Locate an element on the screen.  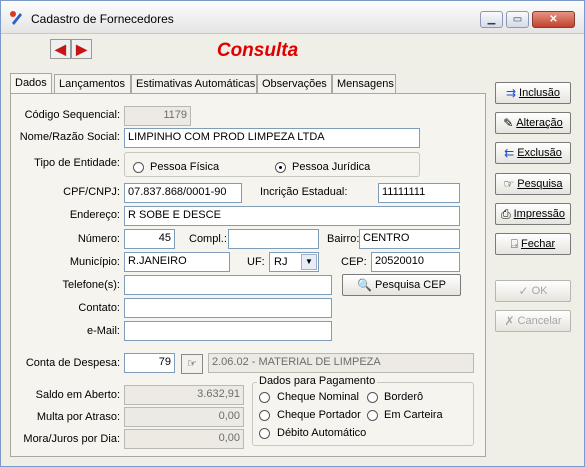
add-record-icon: ⇉ is located at coordinates (511, 93).